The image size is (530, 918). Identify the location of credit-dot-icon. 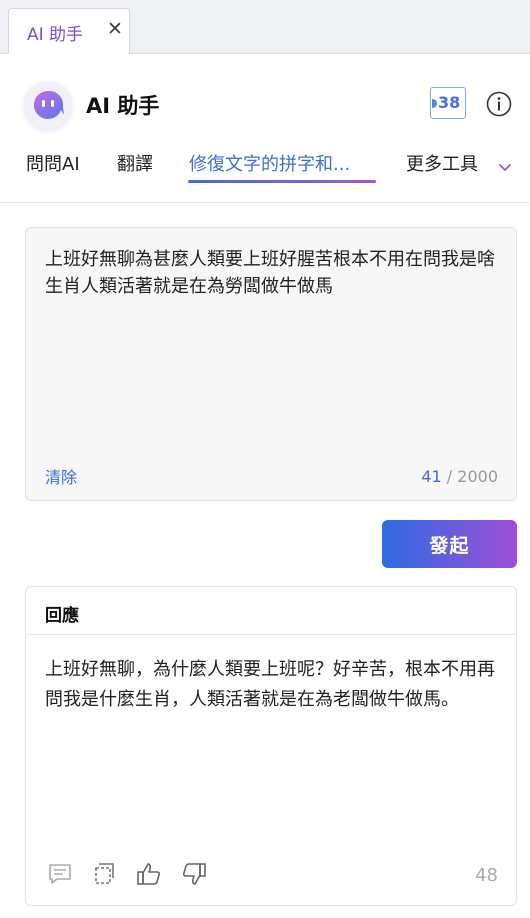
(434, 103).